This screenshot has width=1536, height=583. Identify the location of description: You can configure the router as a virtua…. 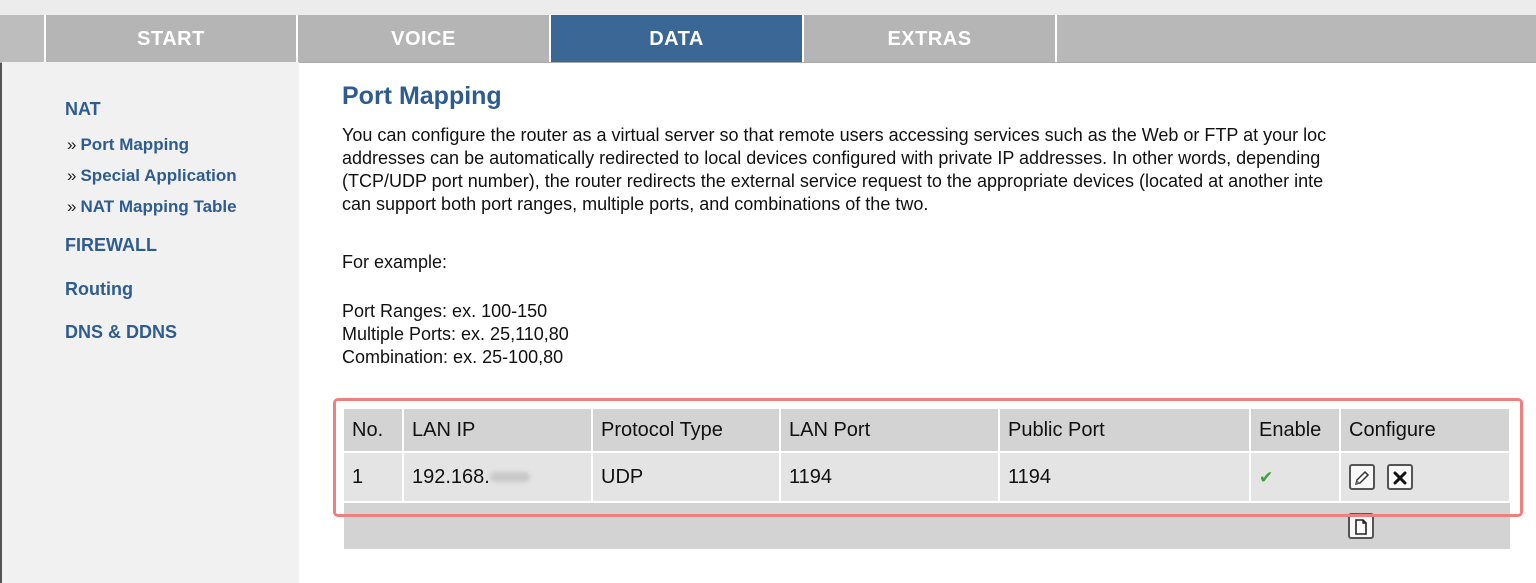
(939, 170).